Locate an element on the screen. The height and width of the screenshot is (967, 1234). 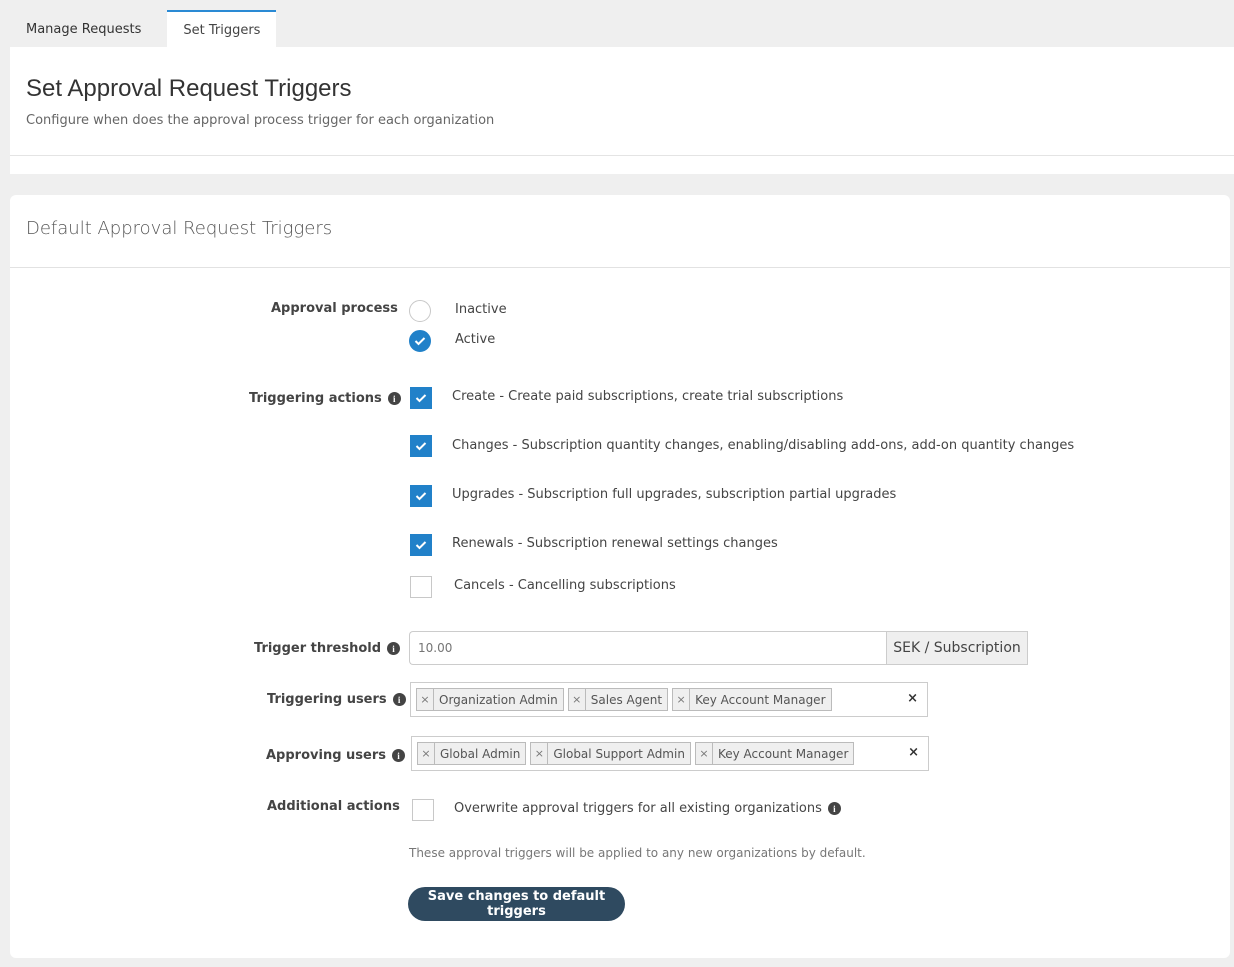
additional-actions-label-text: Additional actions is located at coordinates (333, 806).